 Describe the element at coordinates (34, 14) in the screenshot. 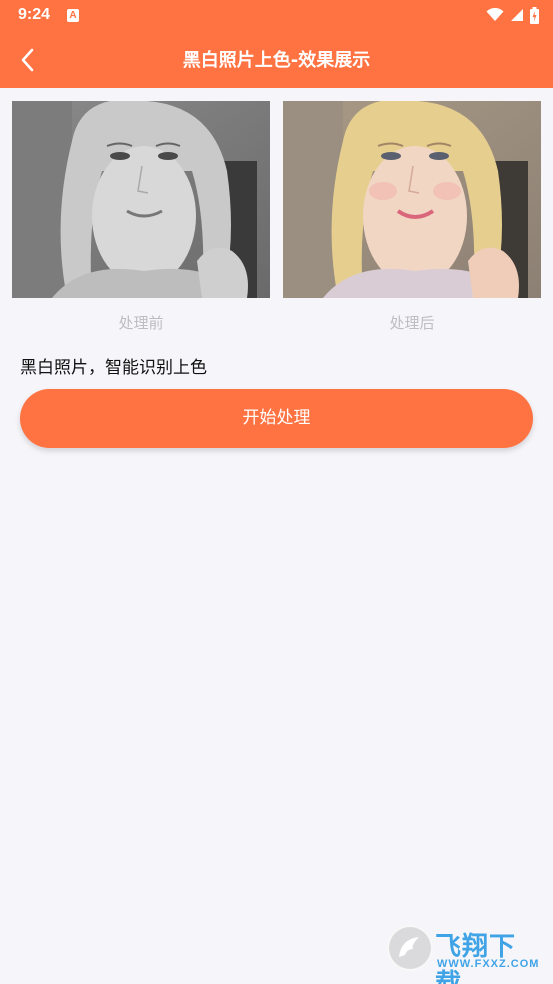

I see `status-time: 9:24` at that location.